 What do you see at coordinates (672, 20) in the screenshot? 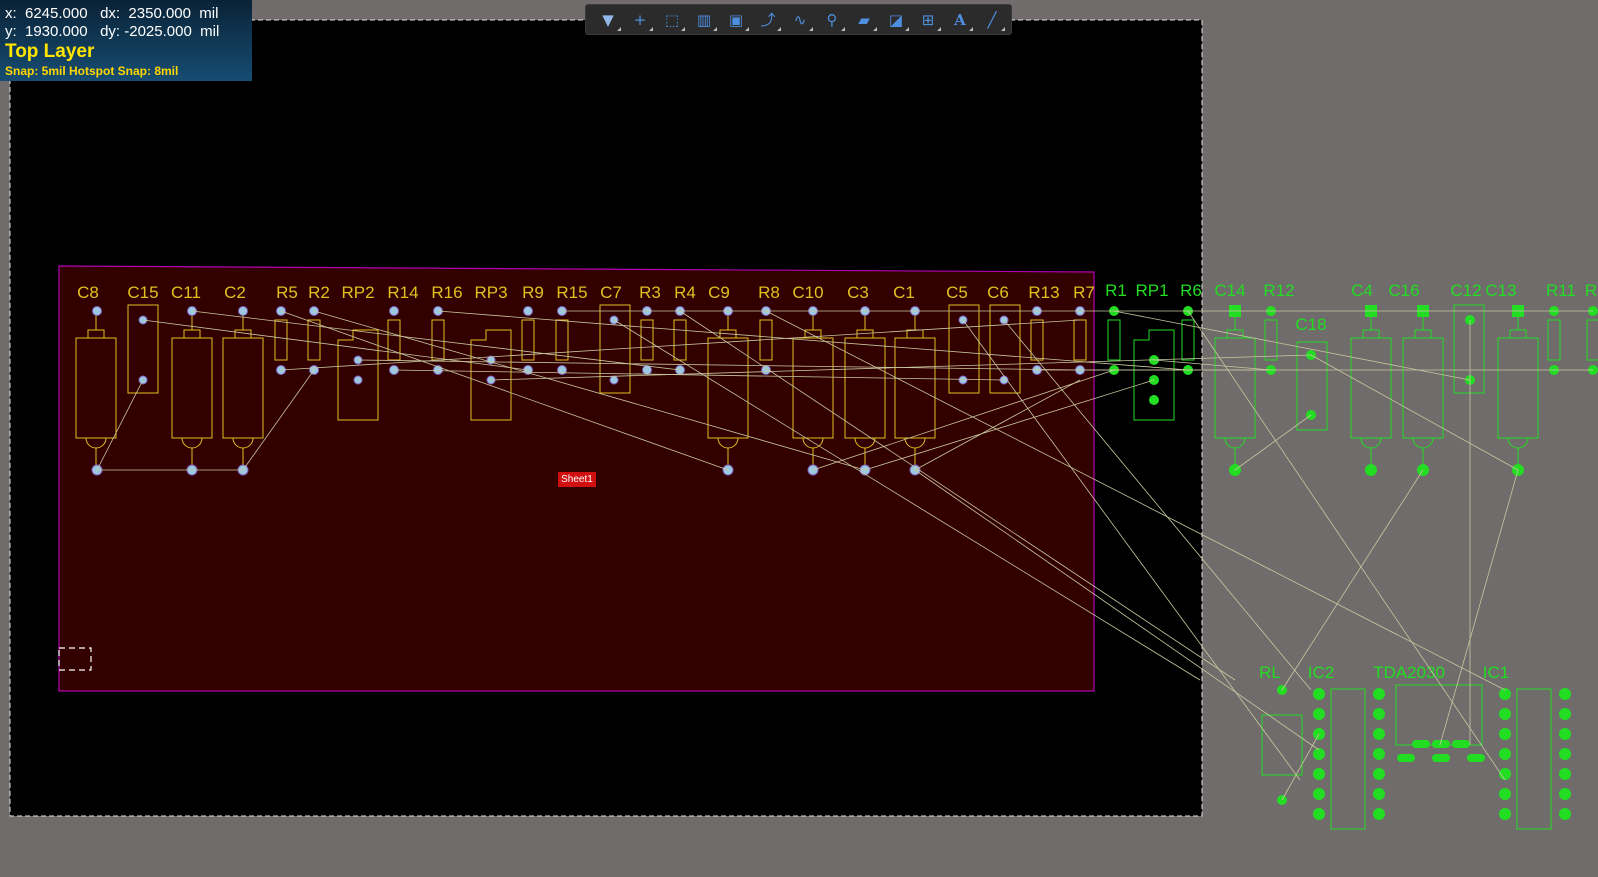
I see `select-rect-tool-icon: ⬚` at bounding box center [672, 20].